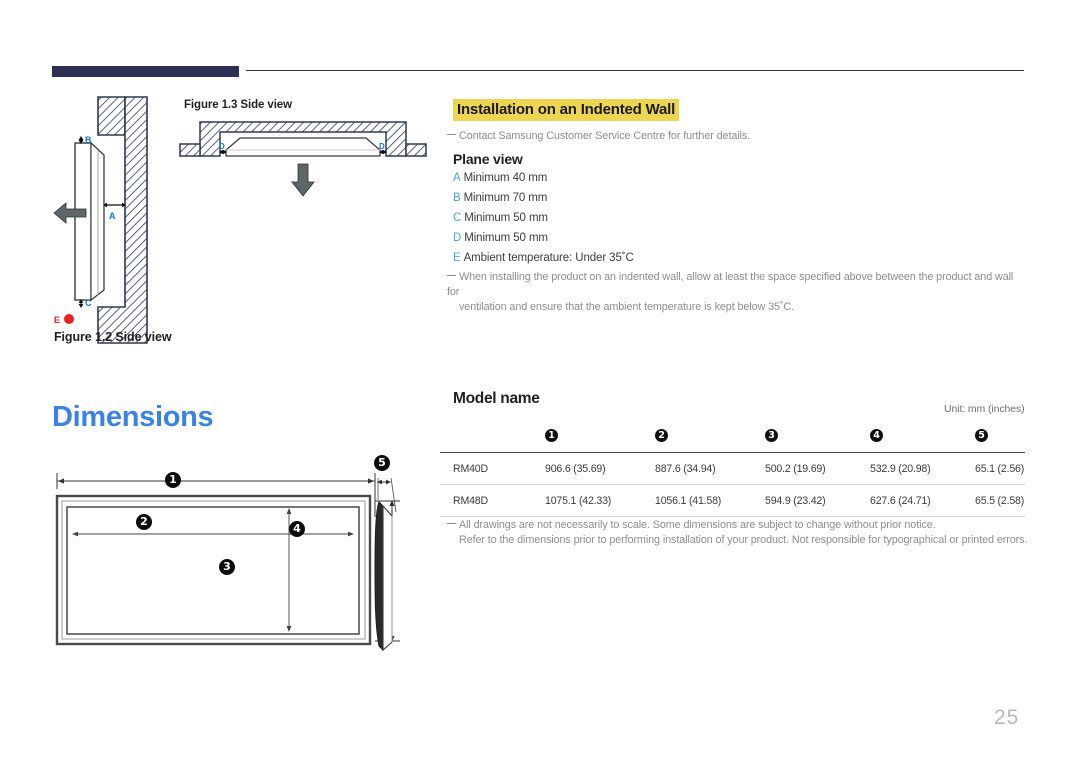  Describe the element at coordinates (113, 337) in the screenshot. I see `figure-1-2-caption: Figure 1.2 Side view` at that location.